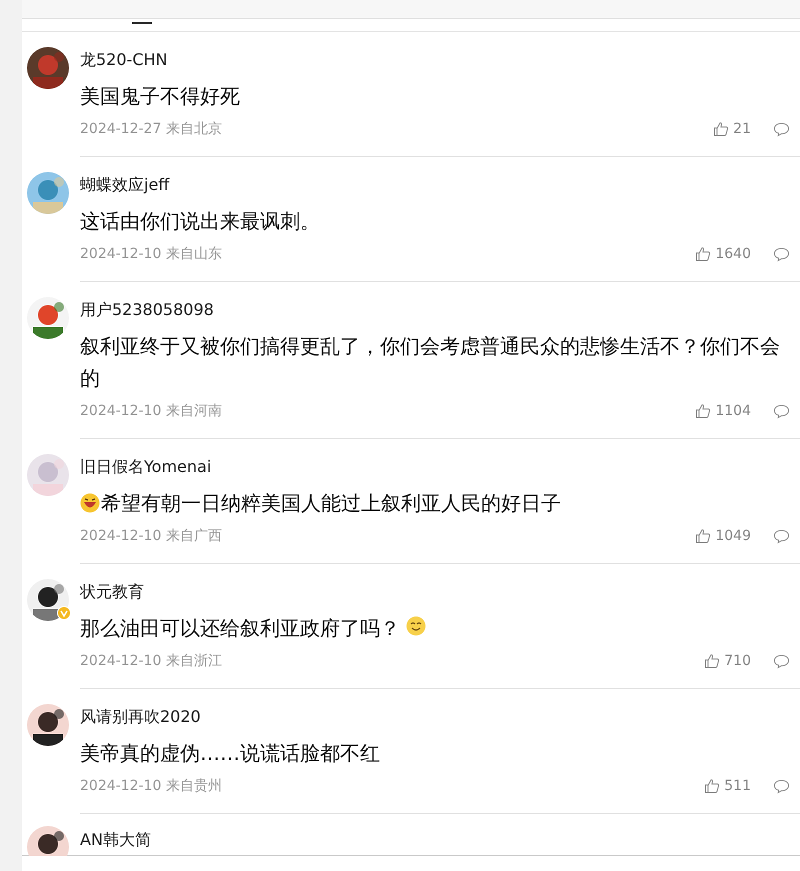  What do you see at coordinates (435, 467) in the screenshot?
I see `username: 旧日假名Yomenai` at bounding box center [435, 467].